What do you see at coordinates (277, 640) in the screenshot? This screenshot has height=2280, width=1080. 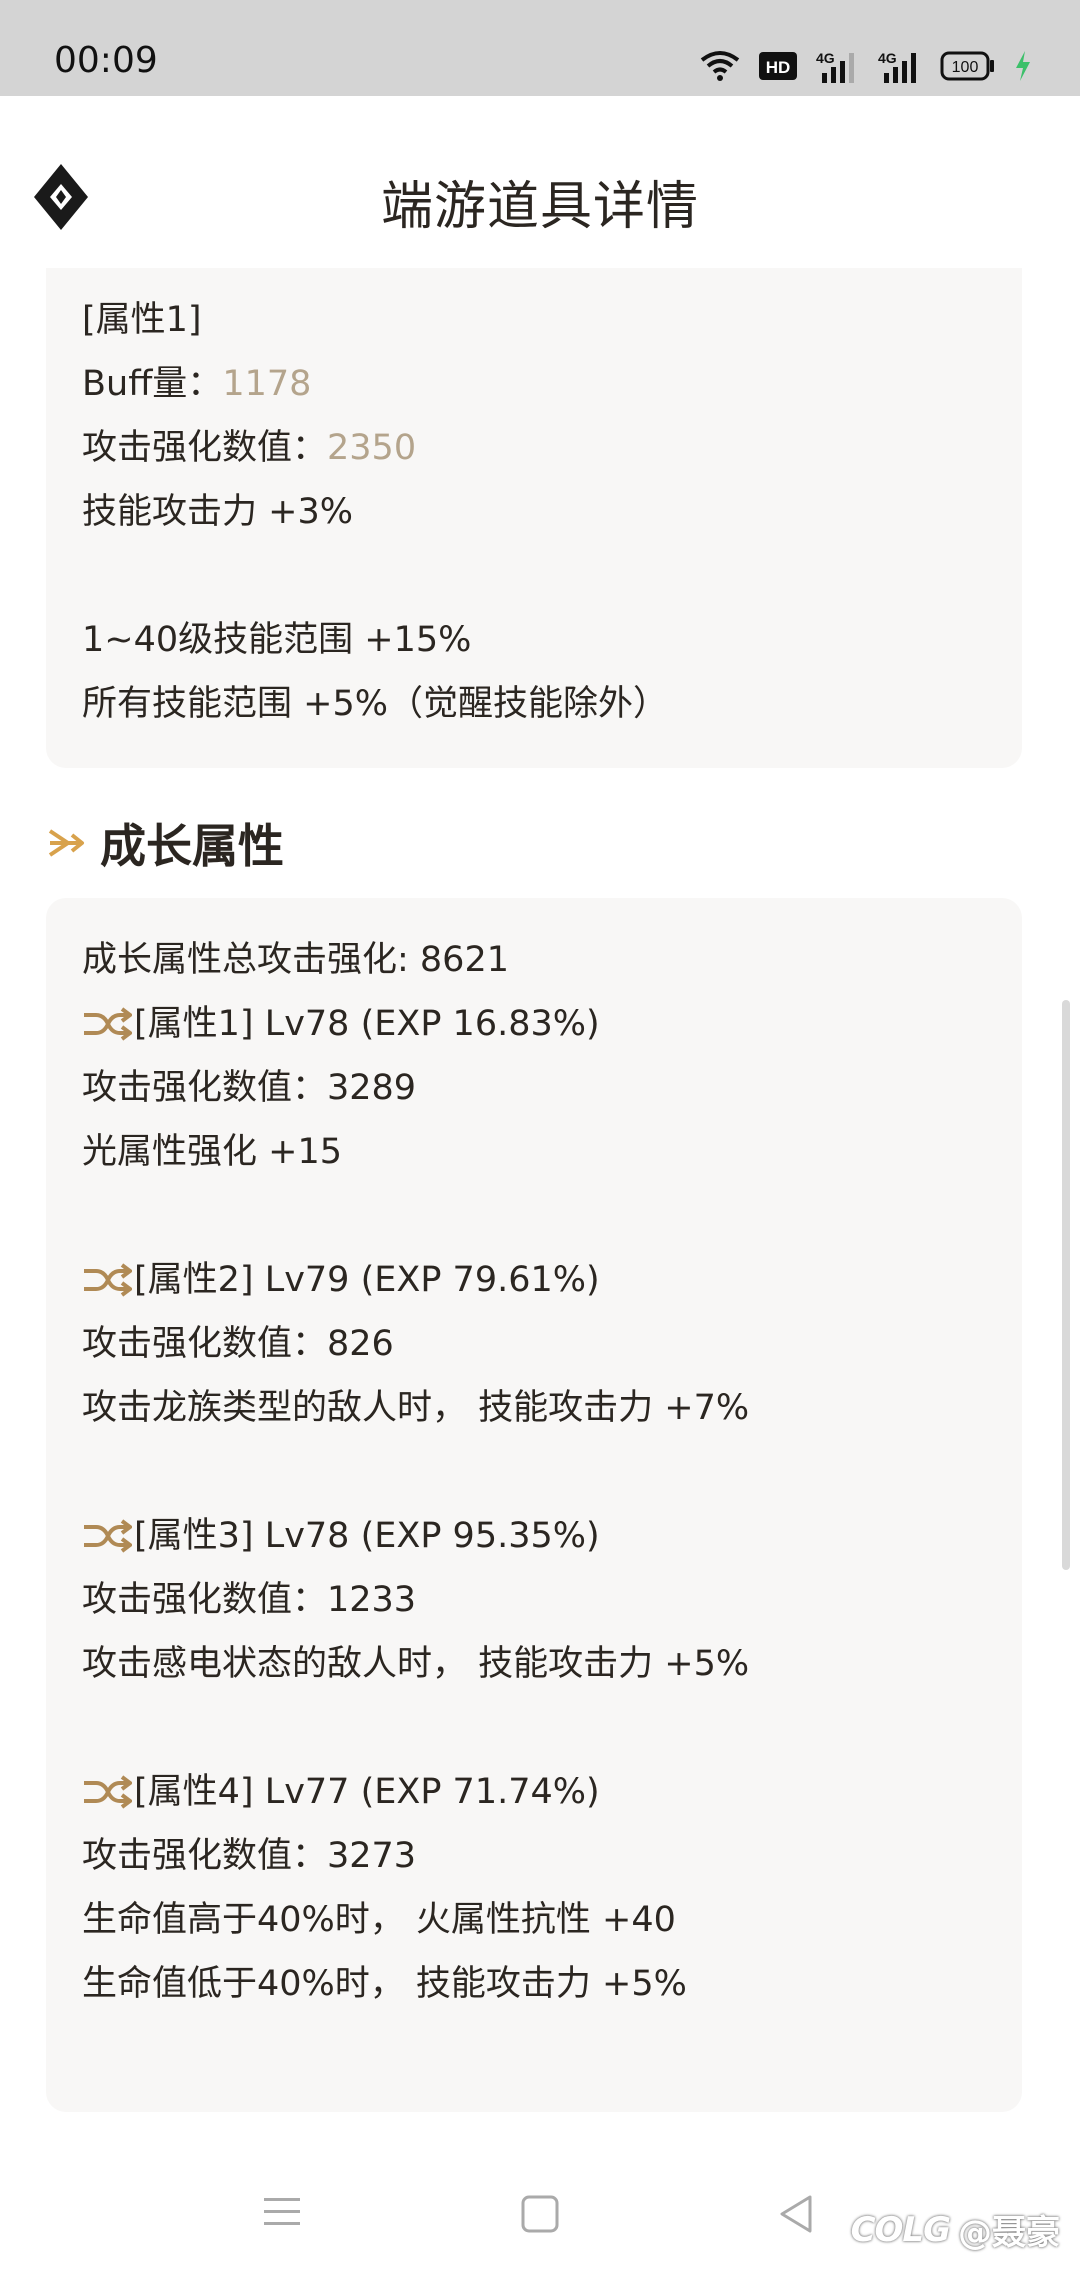 I see `skill-range-line: 1~40级技能范围 +15%` at bounding box center [277, 640].